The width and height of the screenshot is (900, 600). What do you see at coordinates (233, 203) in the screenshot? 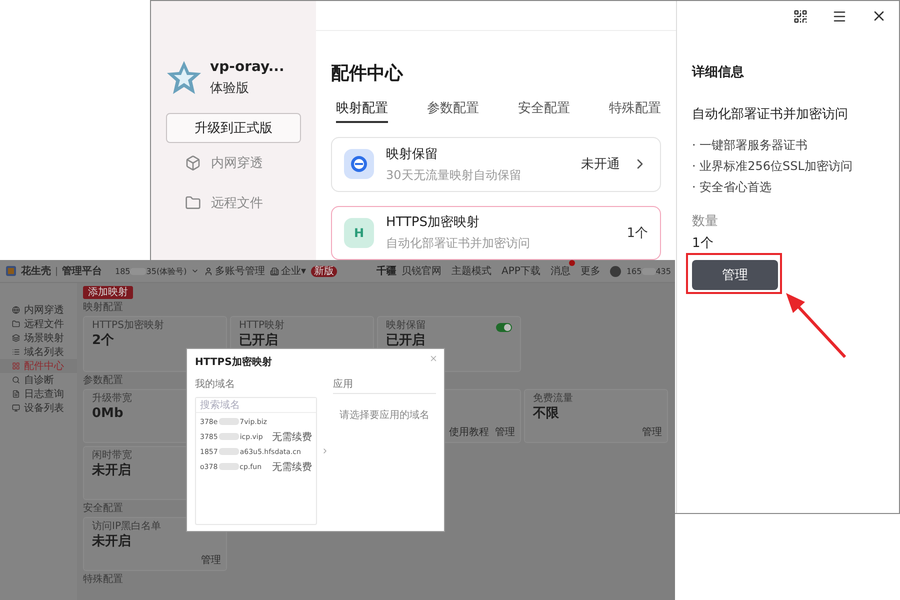
I see `nav-item: 远程文件` at bounding box center [233, 203].